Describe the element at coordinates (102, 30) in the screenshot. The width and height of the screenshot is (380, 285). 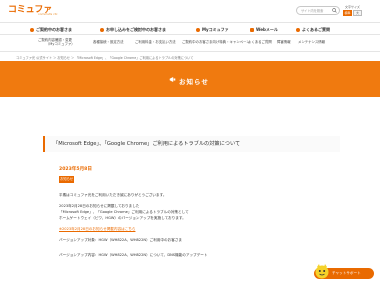
I see `user-plus-icon` at that location.